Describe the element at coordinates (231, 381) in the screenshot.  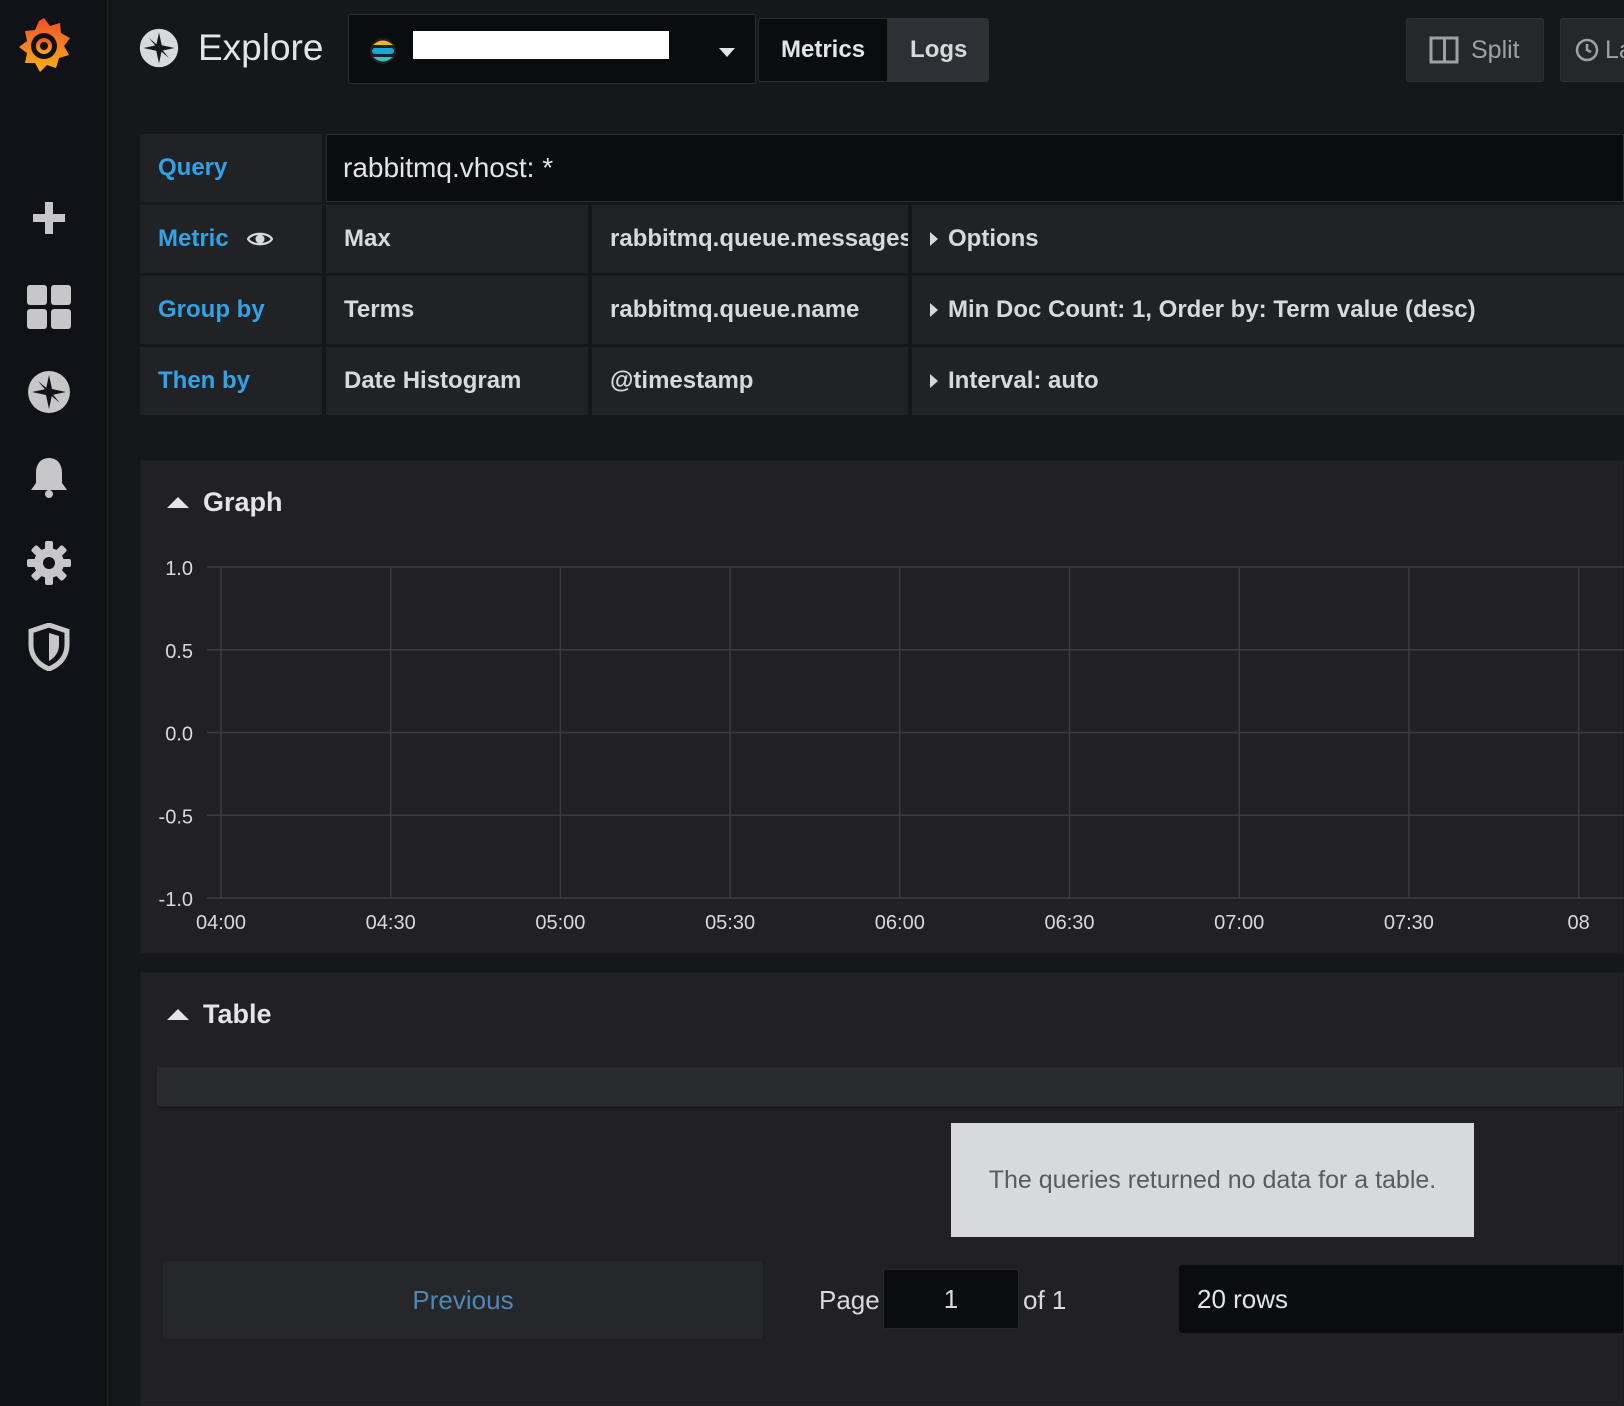
I see `then-by-label: Then by` at that location.